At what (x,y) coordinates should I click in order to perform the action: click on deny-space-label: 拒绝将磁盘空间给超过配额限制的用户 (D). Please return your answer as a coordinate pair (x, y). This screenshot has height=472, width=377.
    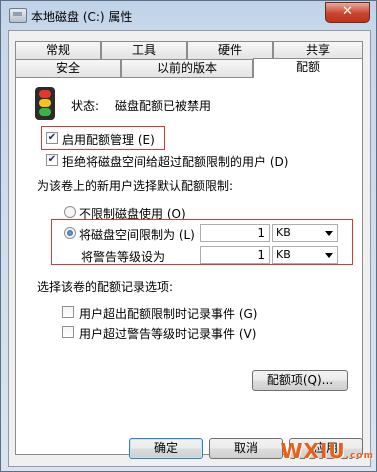
    Looking at the image, I should click on (175, 161).